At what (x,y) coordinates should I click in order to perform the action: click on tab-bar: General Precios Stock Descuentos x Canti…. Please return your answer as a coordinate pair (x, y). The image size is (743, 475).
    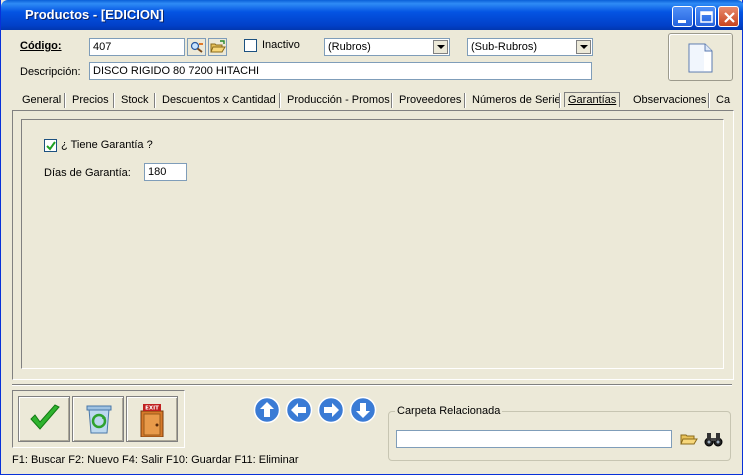
    Looking at the image, I should click on (375, 101).